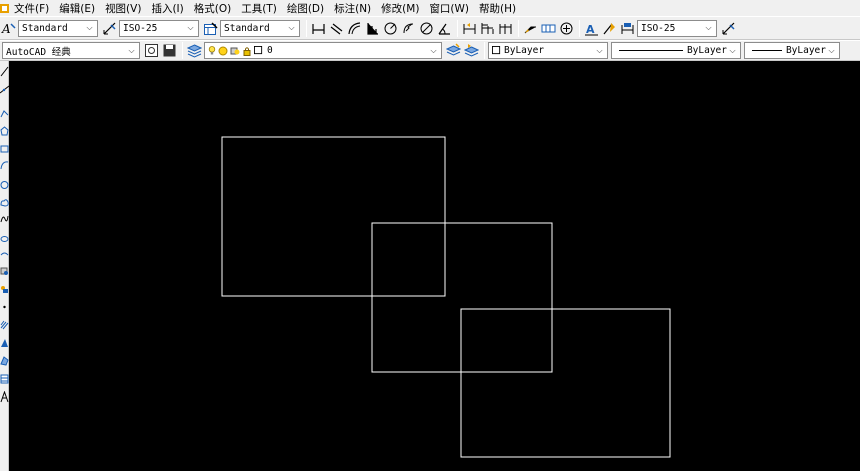 The image size is (860, 471). I want to click on quick-dimension-icon, so click(469, 28).